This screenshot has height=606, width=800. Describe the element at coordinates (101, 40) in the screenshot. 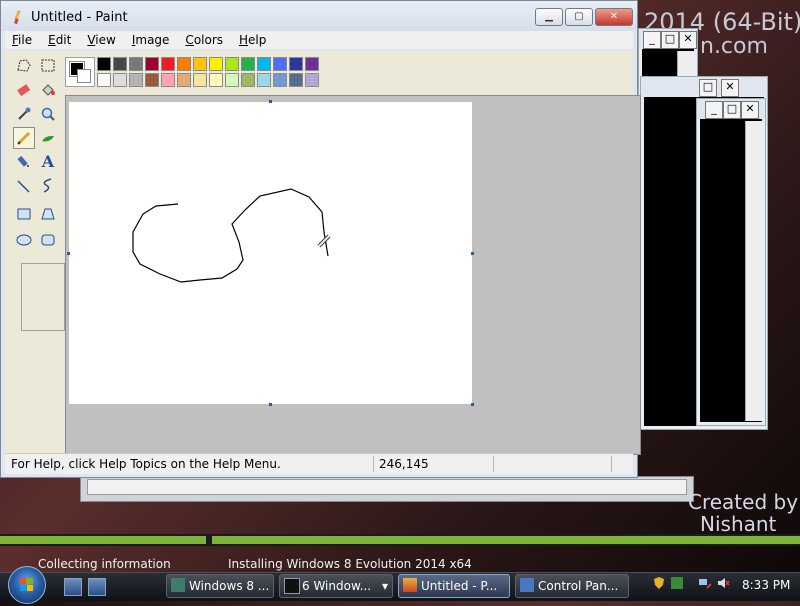

I see `menu-view: View` at that location.